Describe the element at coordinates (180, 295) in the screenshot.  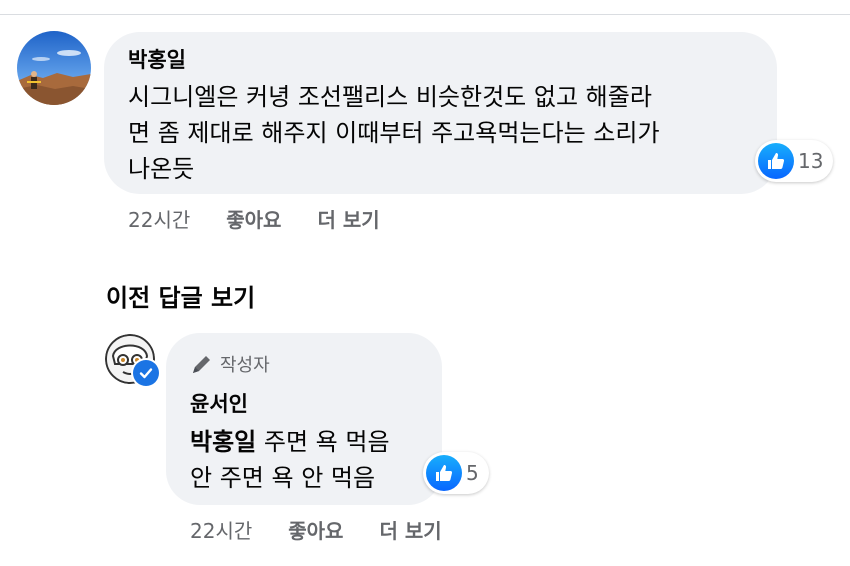
I see `view-previous-replies-link: 이전 답글 보기` at that location.